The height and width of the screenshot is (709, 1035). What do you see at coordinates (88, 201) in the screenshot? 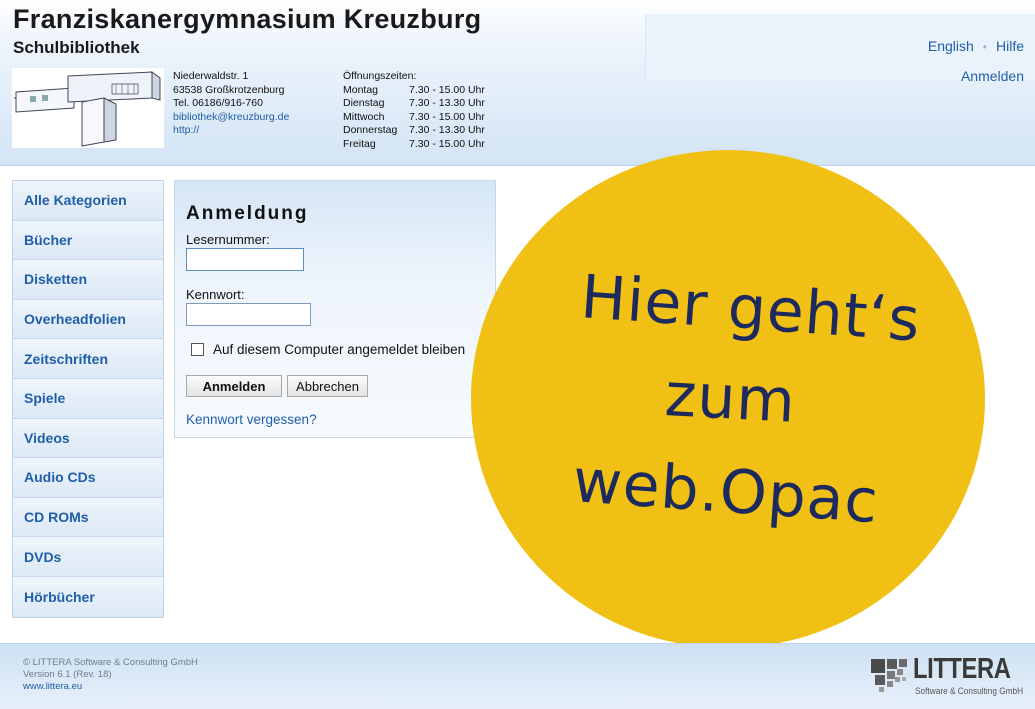
I see `sidebar-item-alle-kategorien: Alle Kategorien` at bounding box center [88, 201].